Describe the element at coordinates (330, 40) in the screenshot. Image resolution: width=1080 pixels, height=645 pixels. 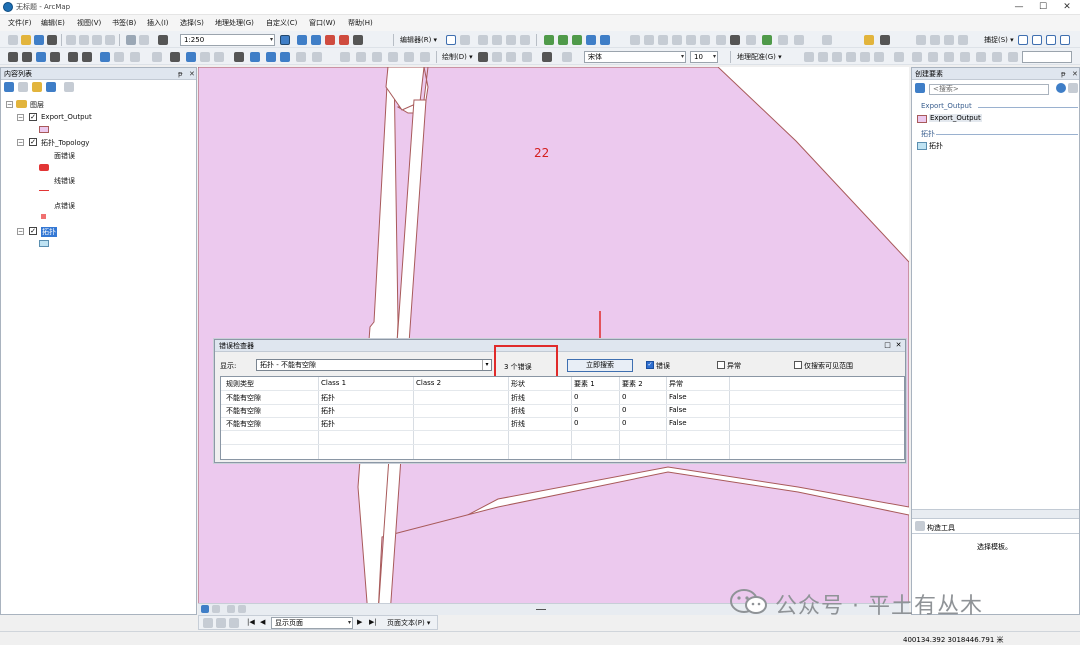
I see `search-window-icon` at that location.